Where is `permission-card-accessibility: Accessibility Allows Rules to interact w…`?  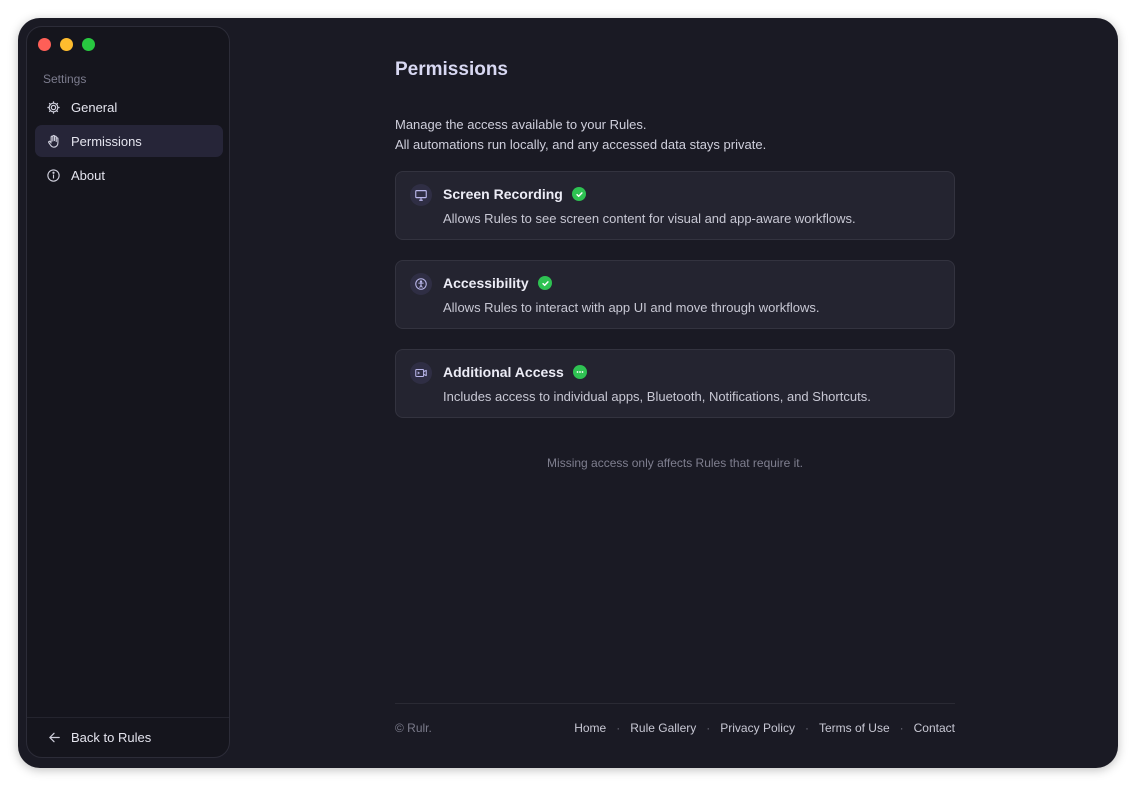 permission-card-accessibility: Accessibility Allows Rules to interact w… is located at coordinates (675, 294).